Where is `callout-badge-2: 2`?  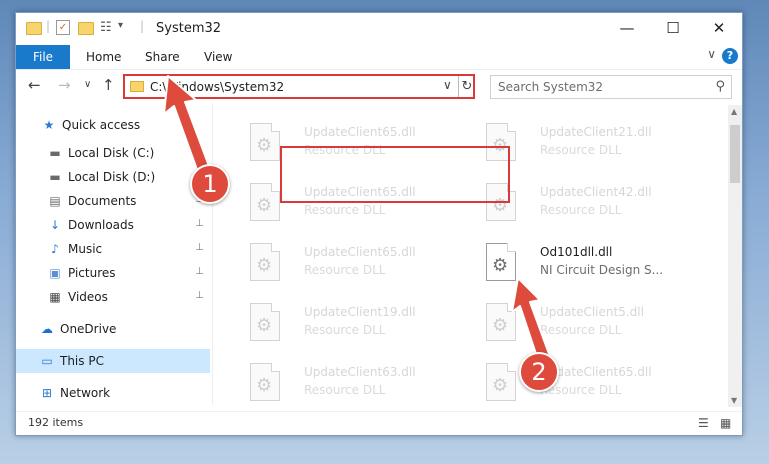 callout-badge-2: 2 is located at coordinates (539, 372).